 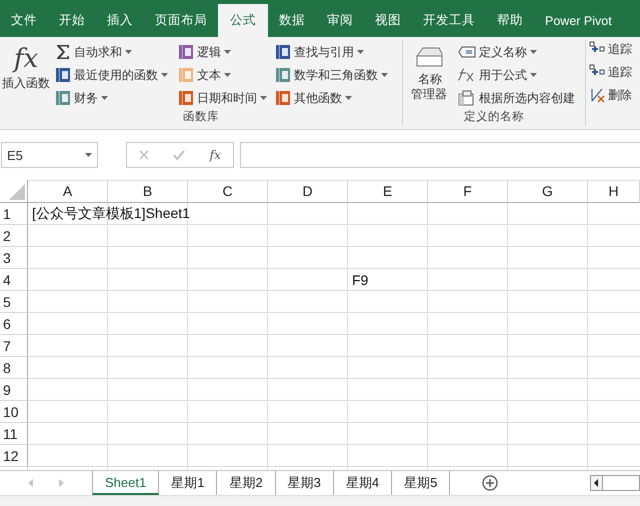 I want to click on row-header: 11, so click(x=14, y=434).